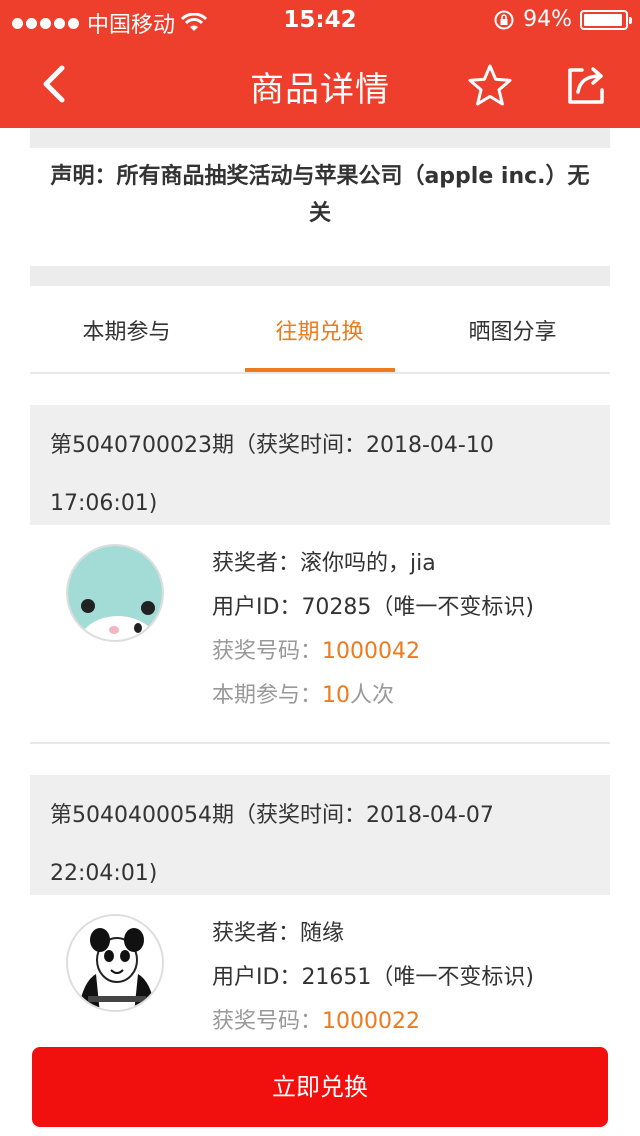  Describe the element at coordinates (322, 933) in the screenshot. I see `winner-name: 随缘` at that location.